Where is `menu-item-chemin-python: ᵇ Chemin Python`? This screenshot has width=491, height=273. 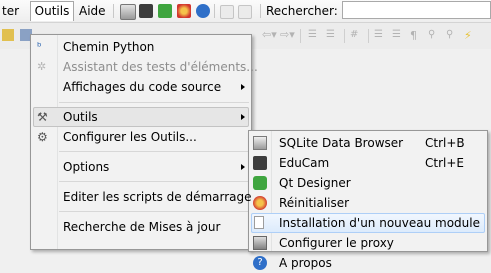
menu-item-chemin-python: ᵇ Chemin Python is located at coordinates (141, 47).